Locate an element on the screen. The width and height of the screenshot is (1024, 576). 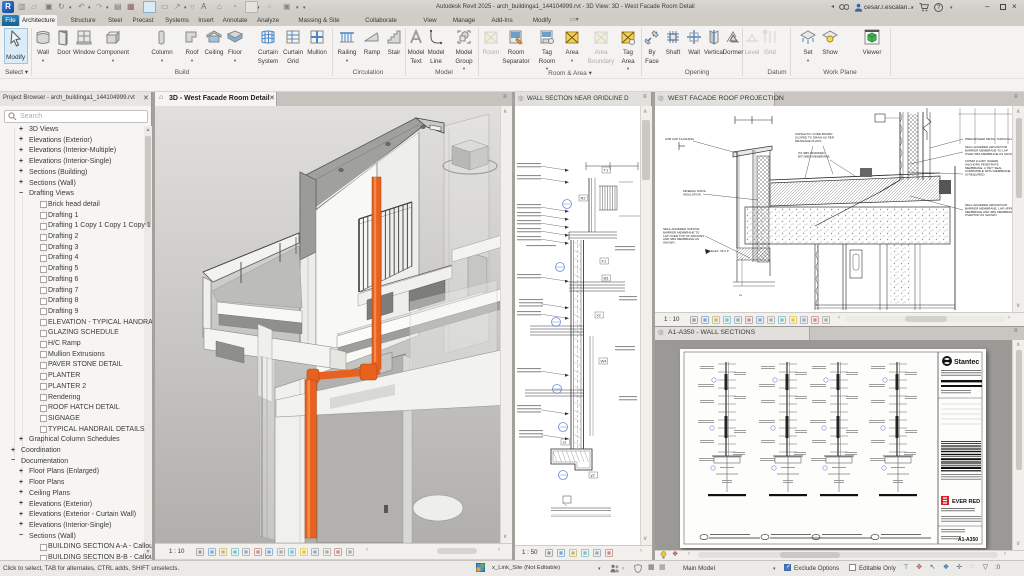
svg-text: DRAINAGE PLANS is located at coordinates (808, 141).